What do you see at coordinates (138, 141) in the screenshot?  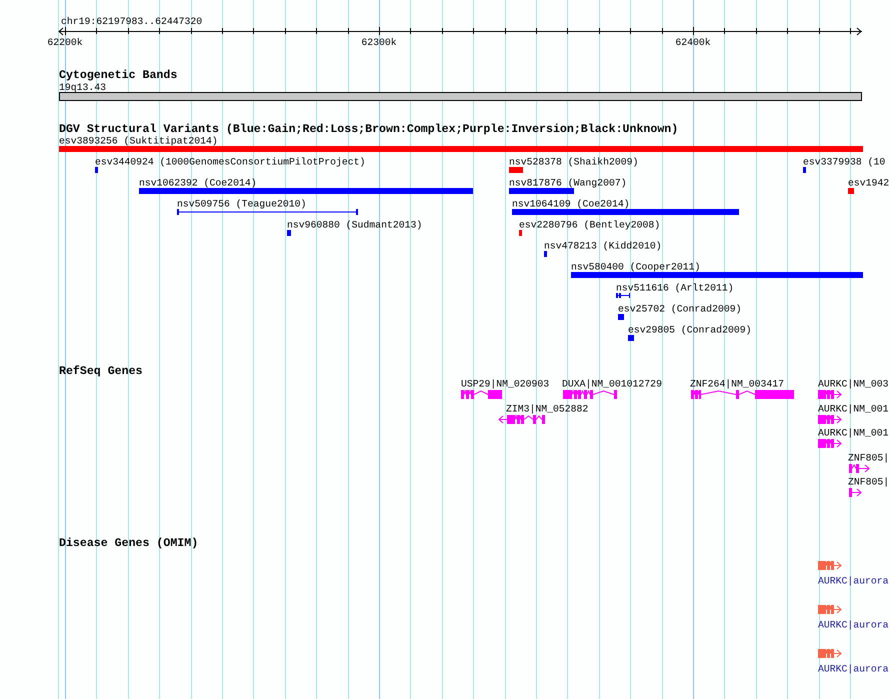 I see `variant-label: esv3893256 (Suktitipat2014)` at bounding box center [138, 141].